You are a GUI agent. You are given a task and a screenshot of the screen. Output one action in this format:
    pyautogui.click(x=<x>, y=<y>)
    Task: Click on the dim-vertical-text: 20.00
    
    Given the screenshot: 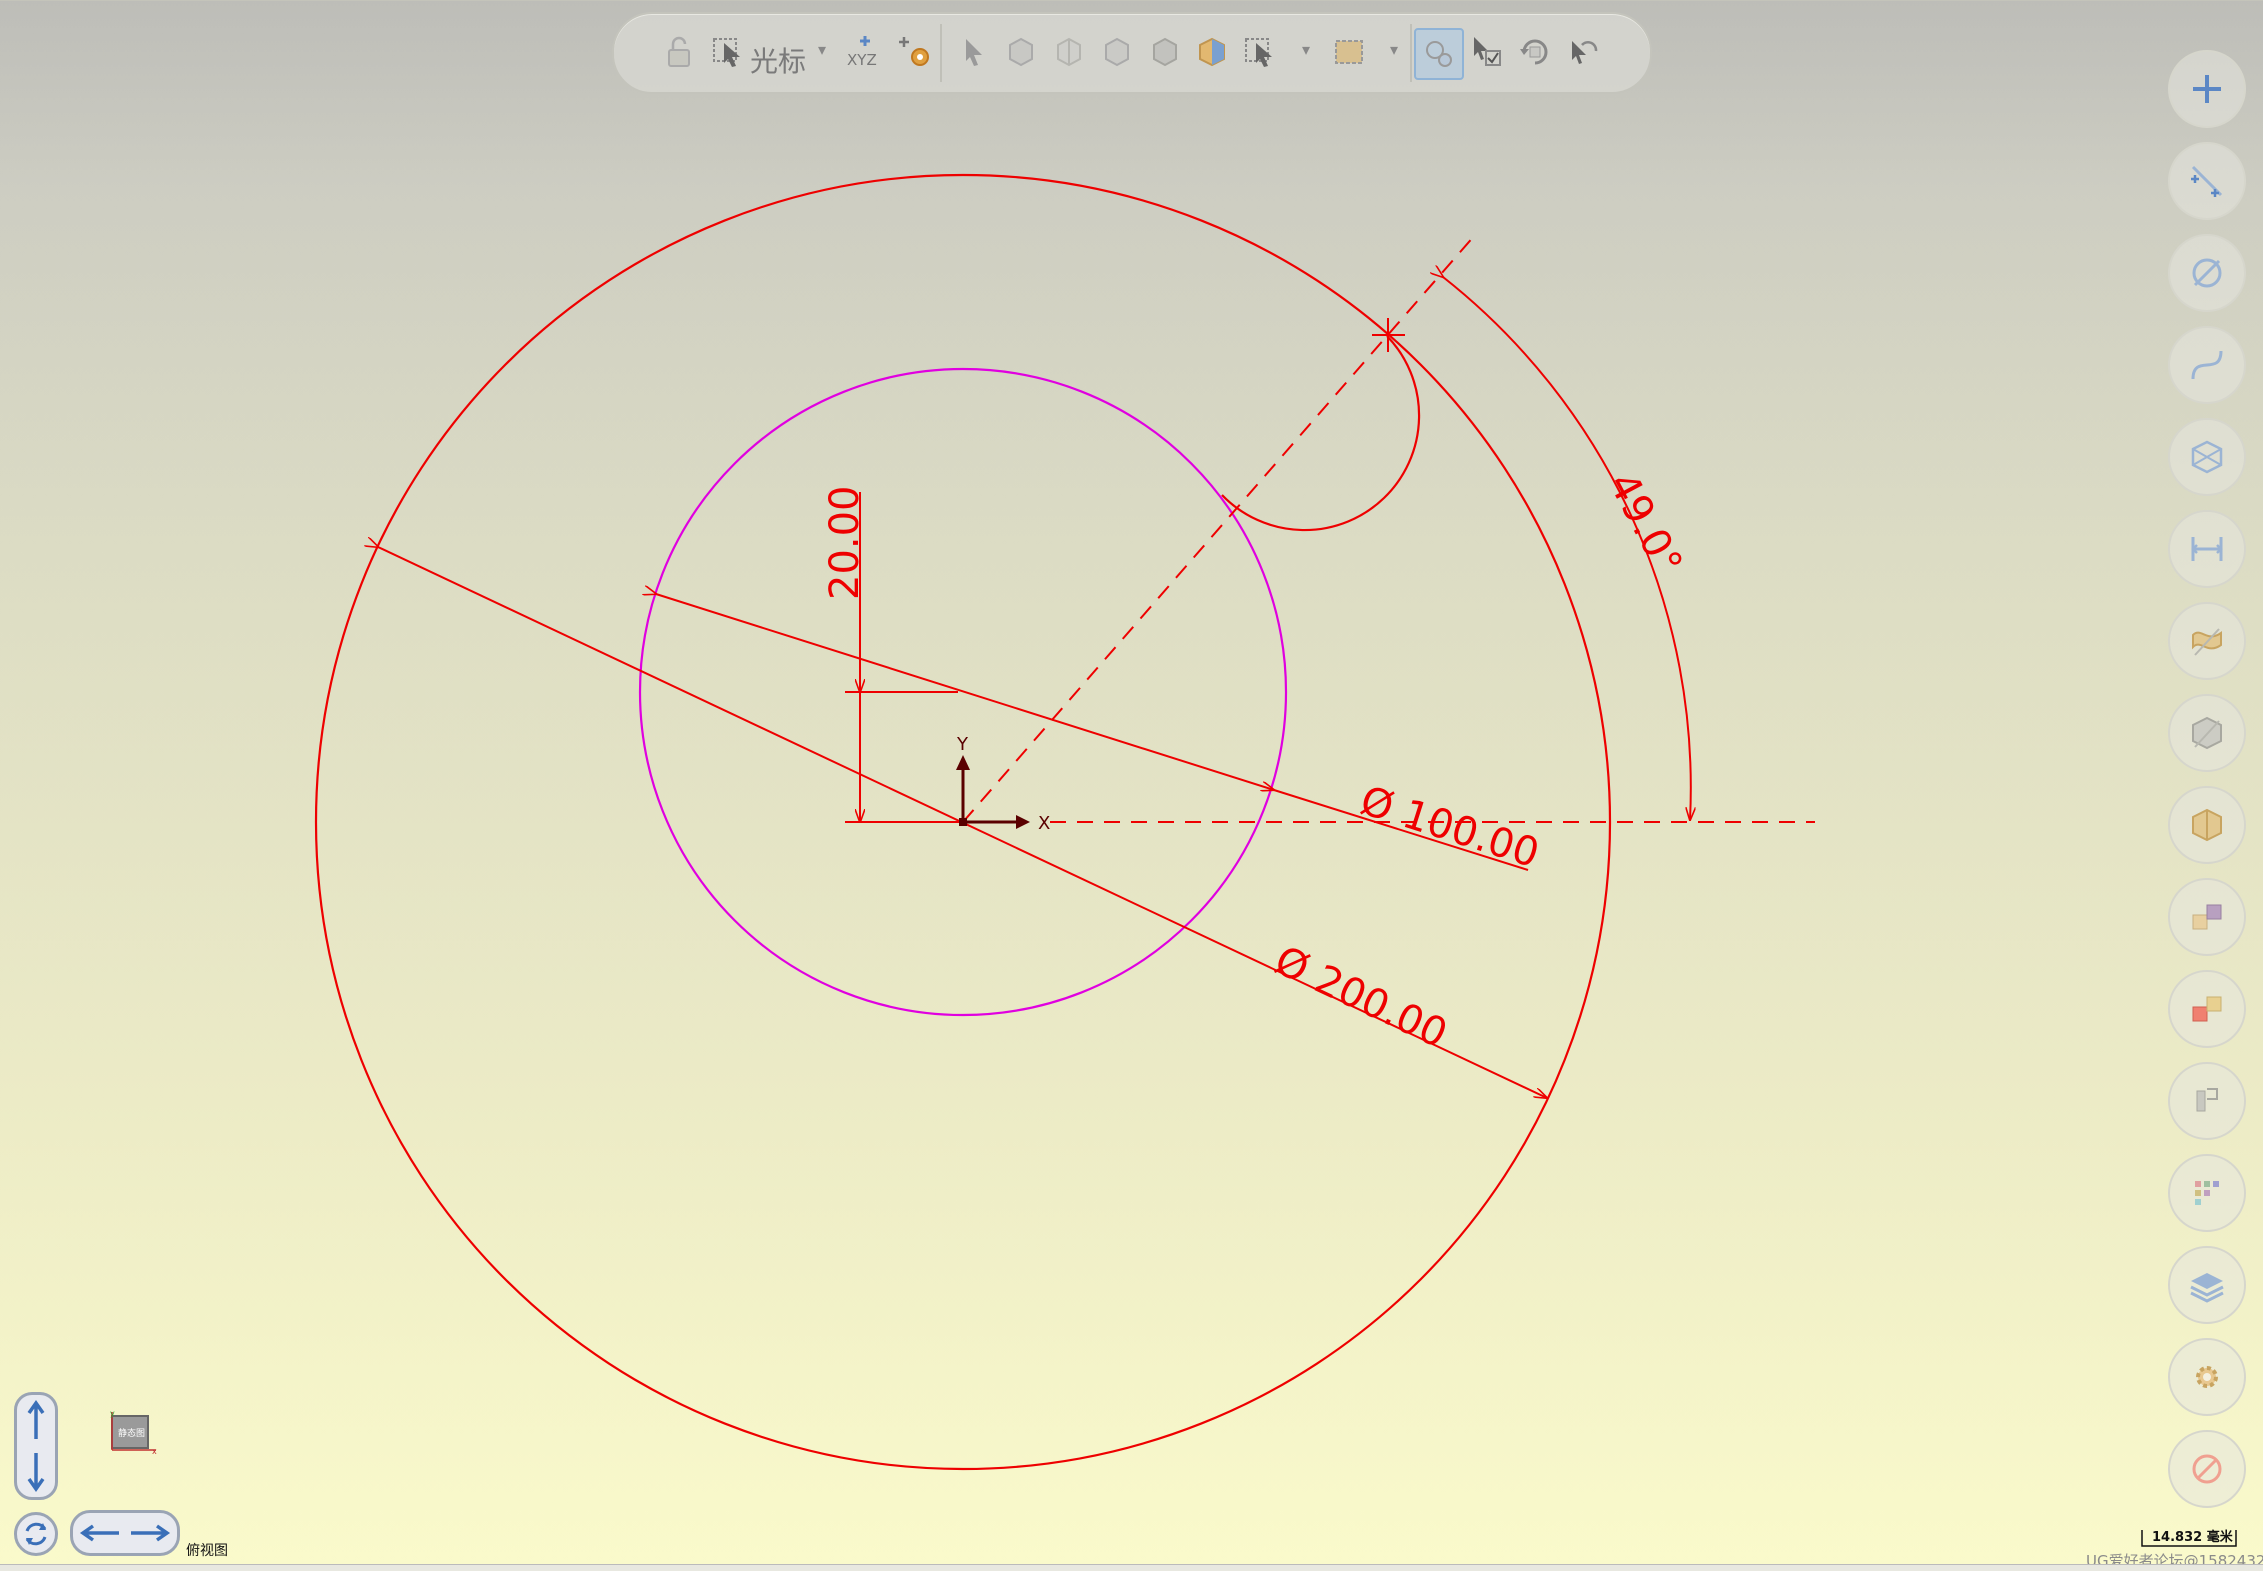 What is the action you would take?
    pyautogui.click(x=845, y=542)
    